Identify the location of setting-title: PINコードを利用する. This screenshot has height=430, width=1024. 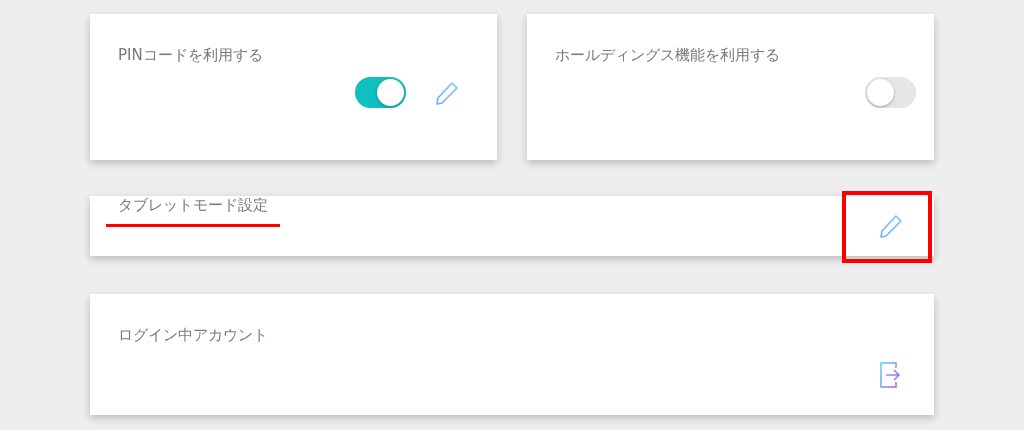
(190, 55).